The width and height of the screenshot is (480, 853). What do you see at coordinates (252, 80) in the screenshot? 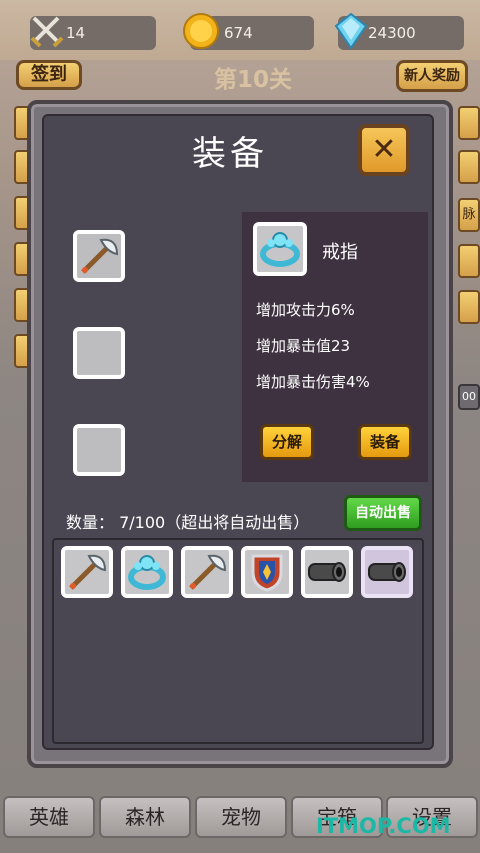
I see `level-title: 第10关` at bounding box center [252, 80].